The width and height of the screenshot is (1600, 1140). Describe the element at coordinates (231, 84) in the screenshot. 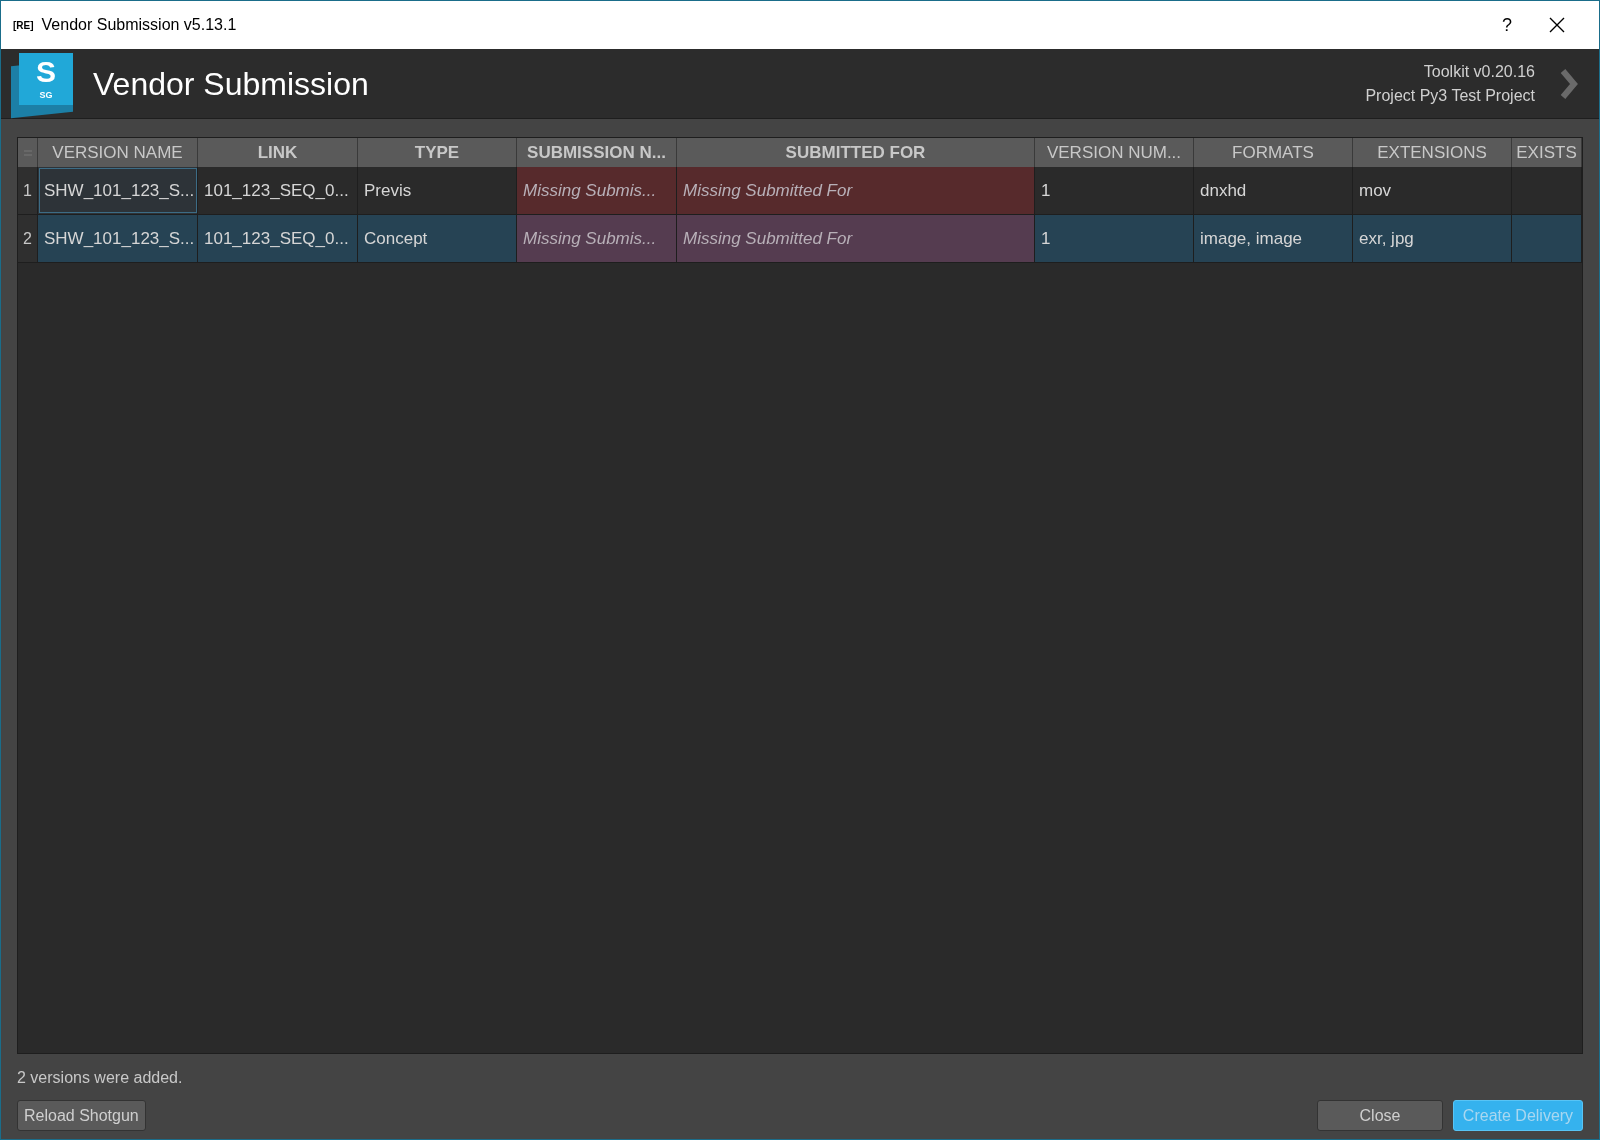

I see `page-title: Vendor Submission` at that location.